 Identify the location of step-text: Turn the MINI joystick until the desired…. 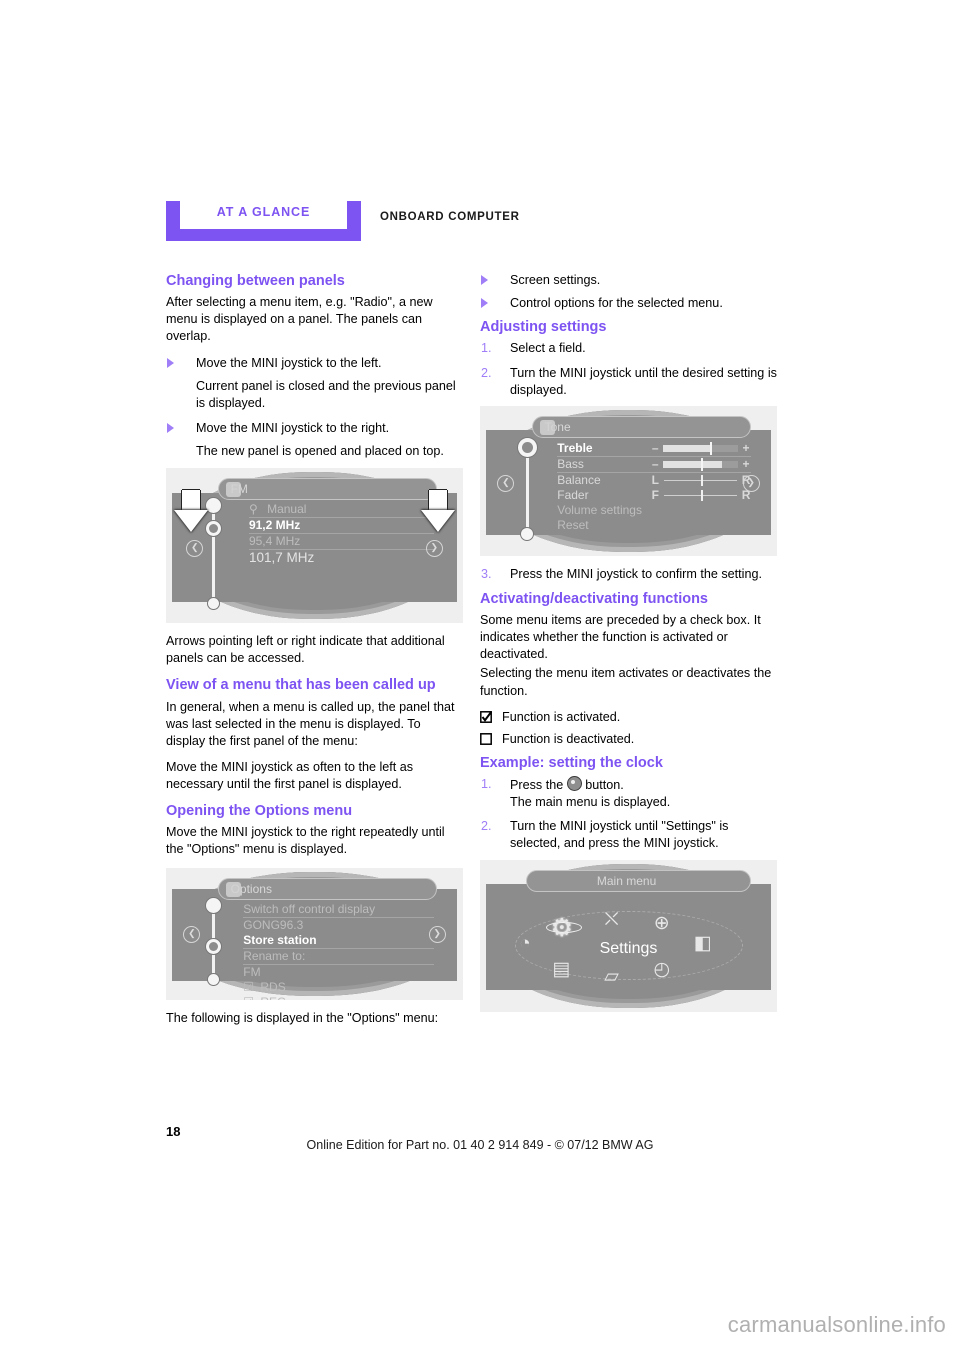
(643, 381).